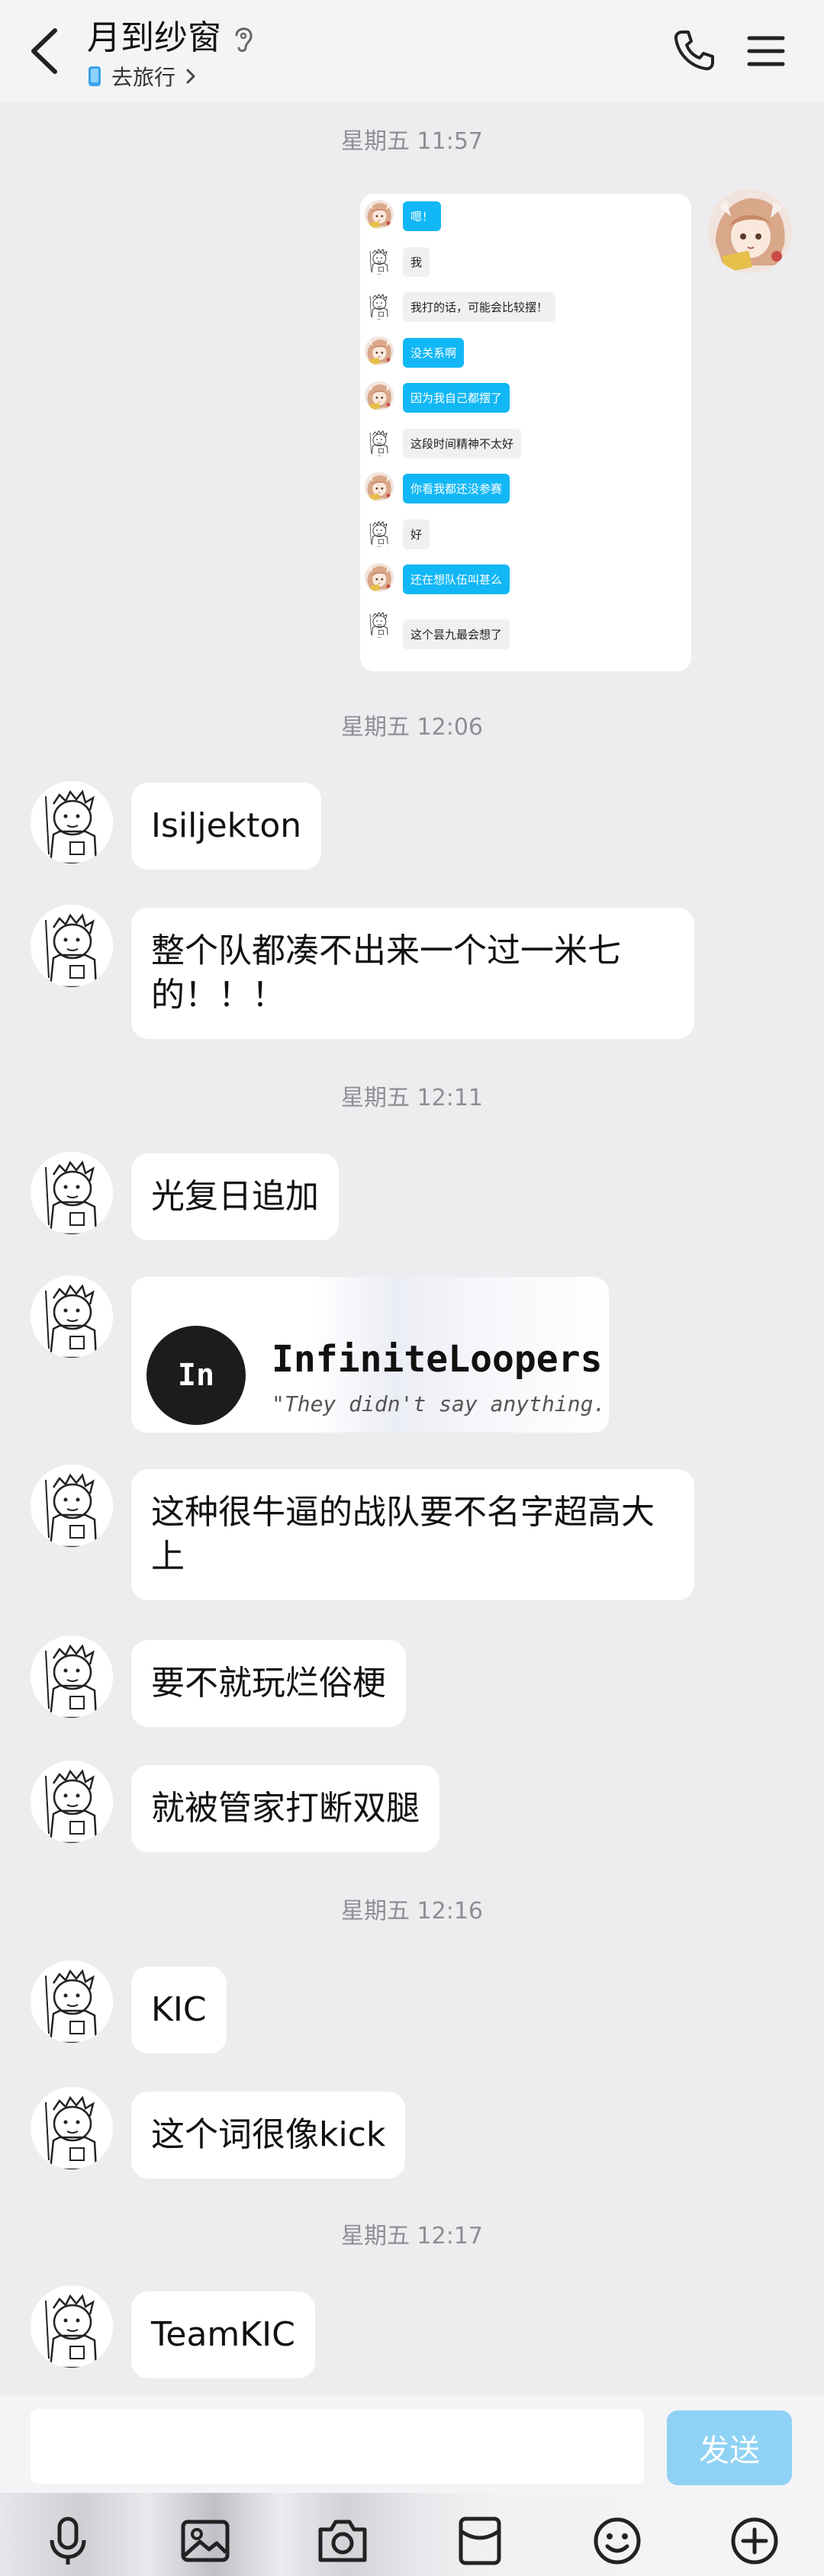 The image size is (824, 2576). Describe the element at coordinates (462, 443) in the screenshot. I see `mini-message: 这段时间精神不太好` at that location.